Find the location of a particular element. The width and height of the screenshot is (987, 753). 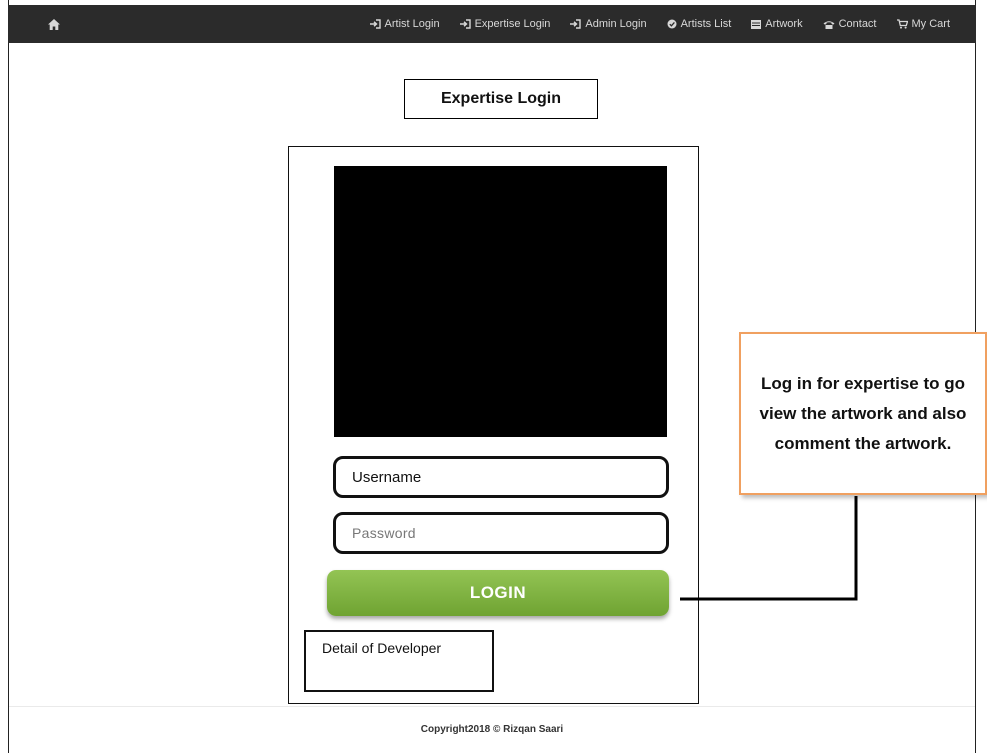

nav-item-artists-list: Artists List is located at coordinates (699, 24).